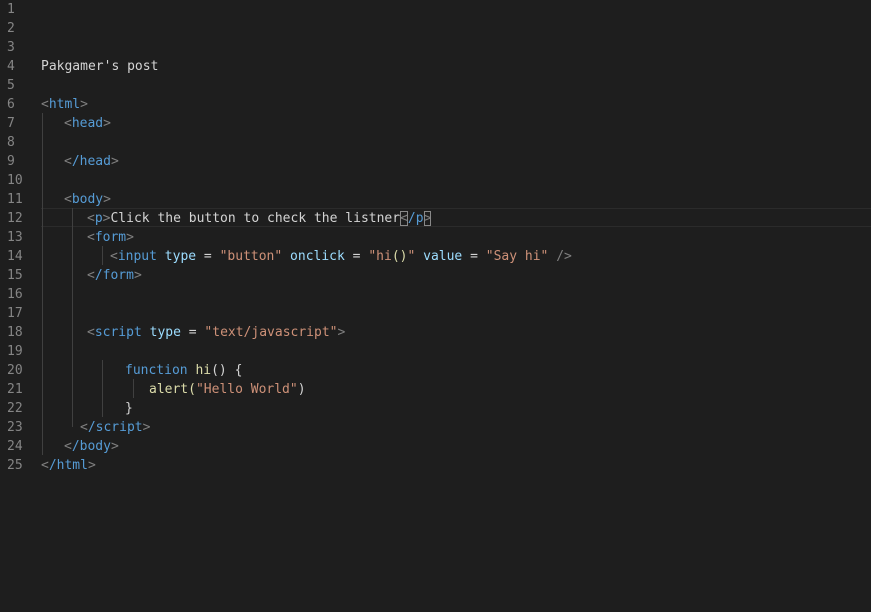  I want to click on code-line-15: </form>, so click(479, 275).